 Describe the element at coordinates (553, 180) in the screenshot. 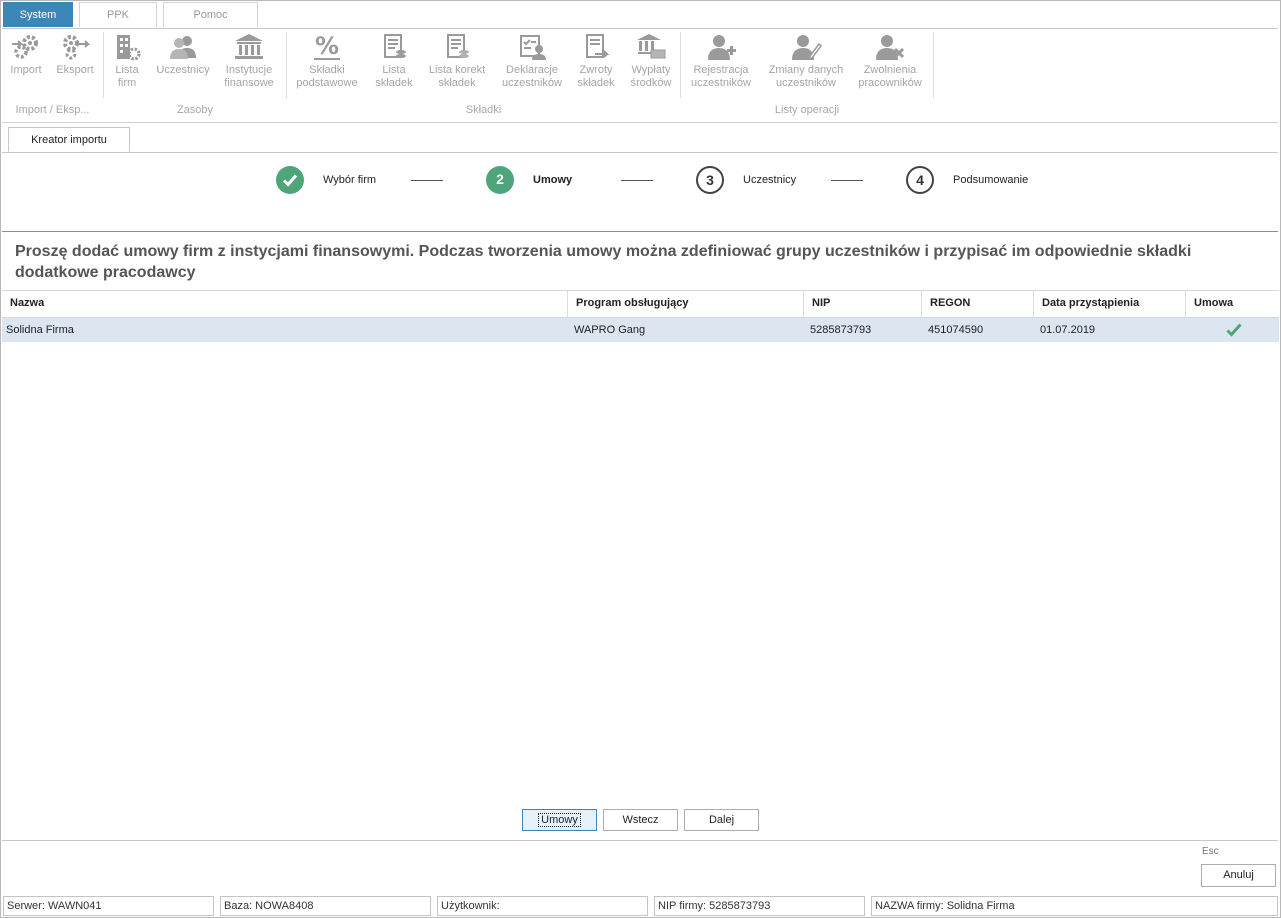

I see `step-2-label: Umowy` at that location.